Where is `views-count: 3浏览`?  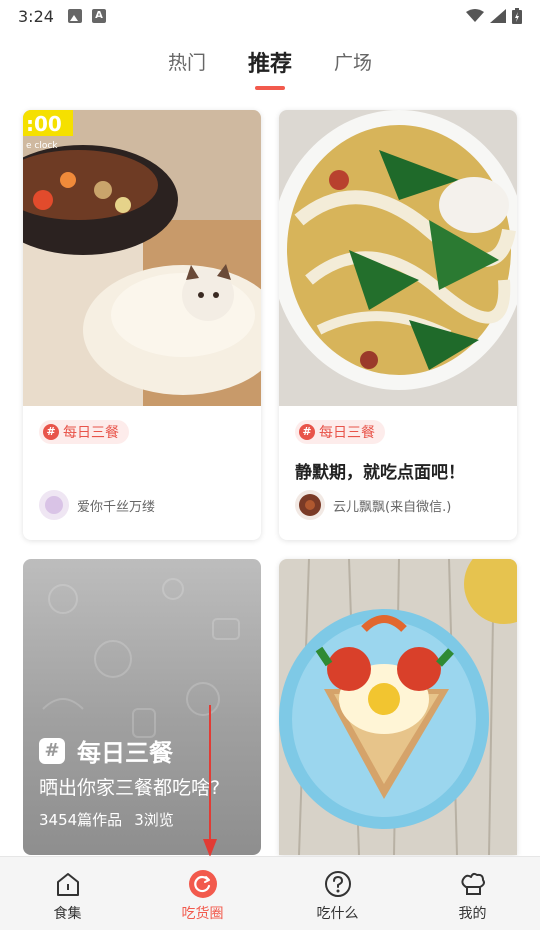
views-count: 3浏览 is located at coordinates (154, 820).